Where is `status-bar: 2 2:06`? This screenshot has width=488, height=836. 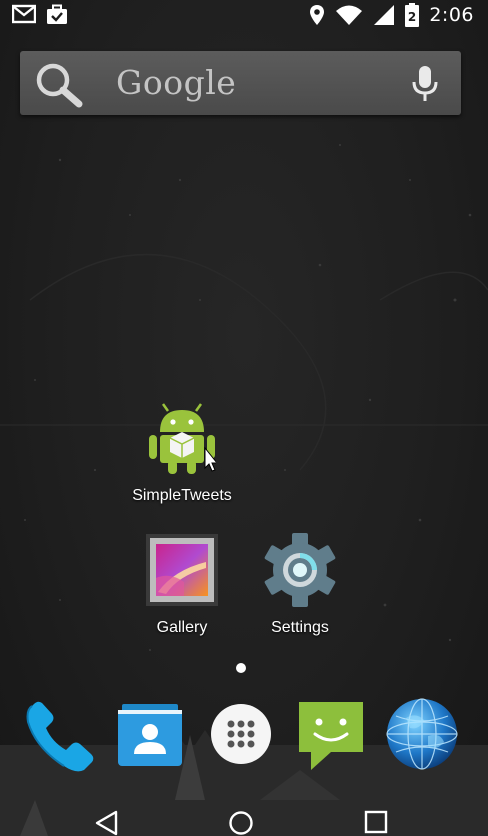
status-bar: 2 2:06 is located at coordinates (244, 15).